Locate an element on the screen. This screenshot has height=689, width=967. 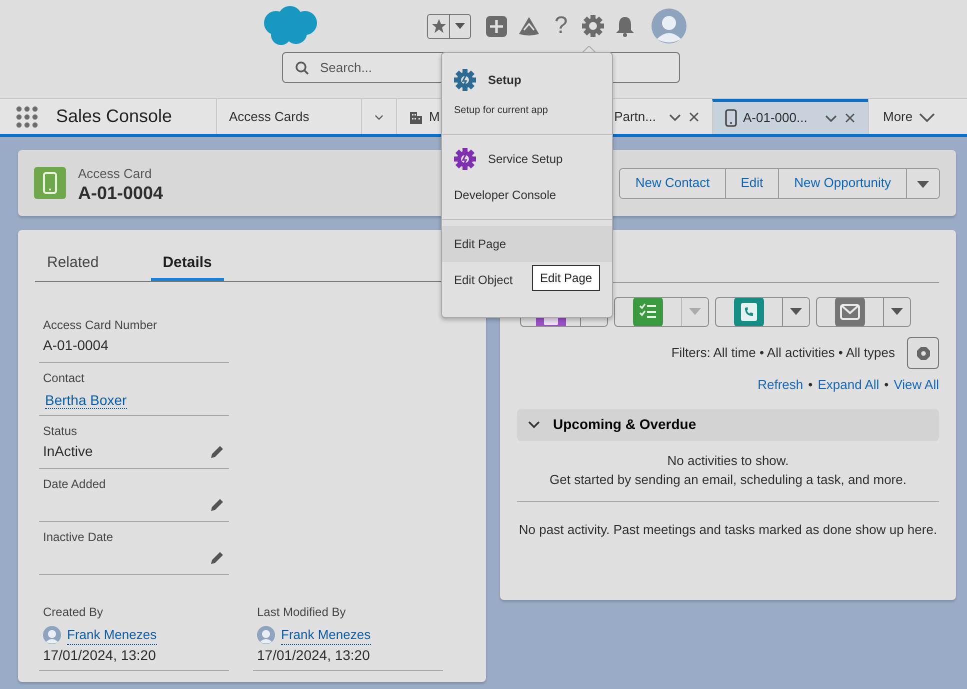
field-value: A-01-0004 is located at coordinates (75, 345).